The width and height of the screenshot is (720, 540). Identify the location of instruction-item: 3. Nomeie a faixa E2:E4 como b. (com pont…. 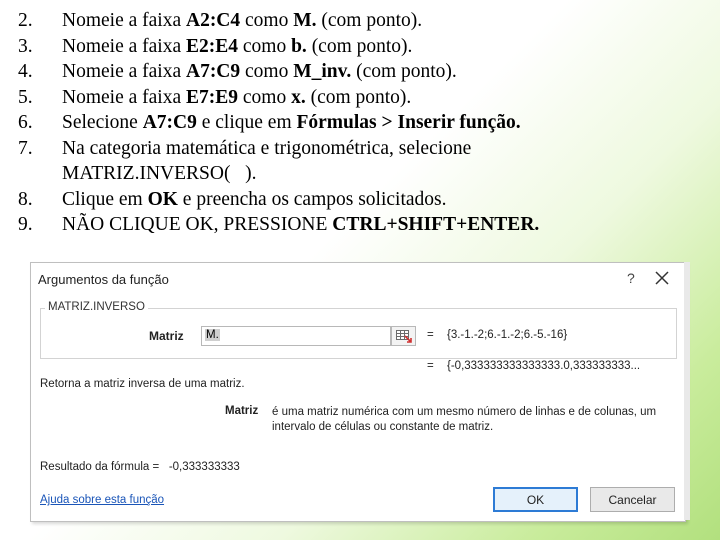
(278, 47).